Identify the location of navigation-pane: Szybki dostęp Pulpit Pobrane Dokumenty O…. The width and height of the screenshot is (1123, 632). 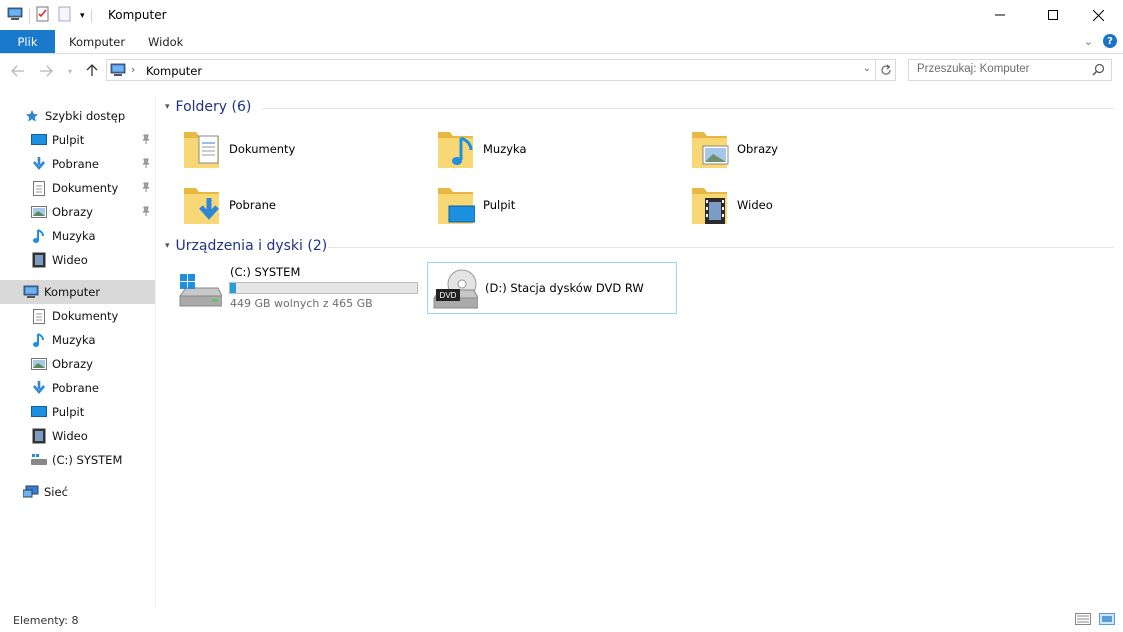
(78, 352).